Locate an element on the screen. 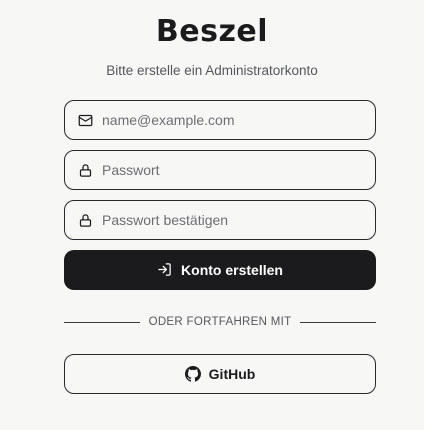 The width and height of the screenshot is (424, 430). github-login-button: GitHub is located at coordinates (220, 374).